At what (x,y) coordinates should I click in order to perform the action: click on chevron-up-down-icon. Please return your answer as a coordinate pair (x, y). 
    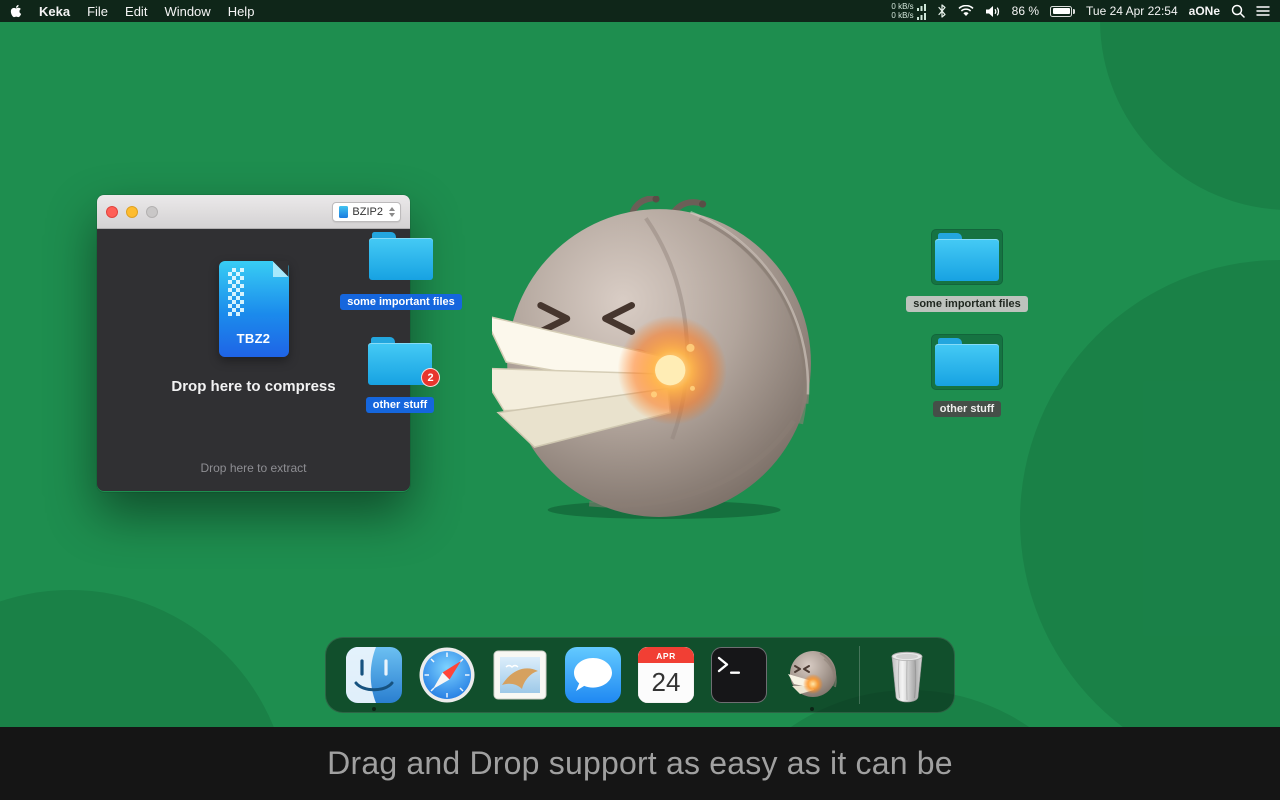
    Looking at the image, I should click on (392, 211).